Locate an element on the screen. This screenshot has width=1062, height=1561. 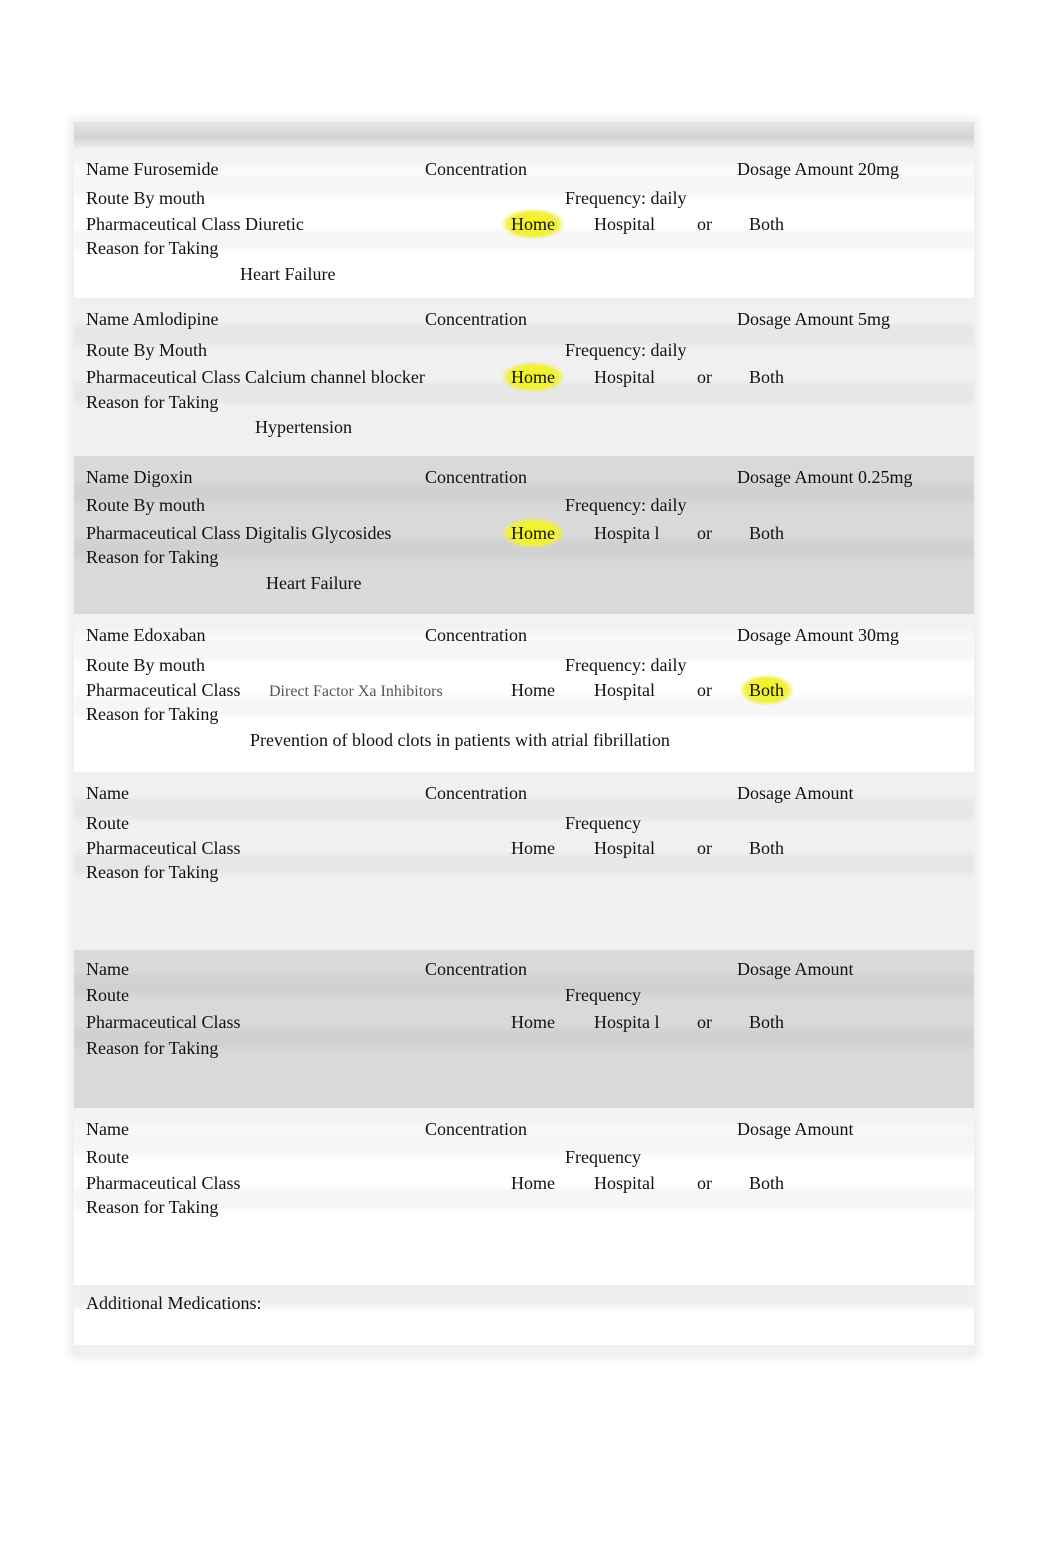
pharmaceutical-class-field: Pharmaceutical Class Diuretic is located at coordinates (195, 224).